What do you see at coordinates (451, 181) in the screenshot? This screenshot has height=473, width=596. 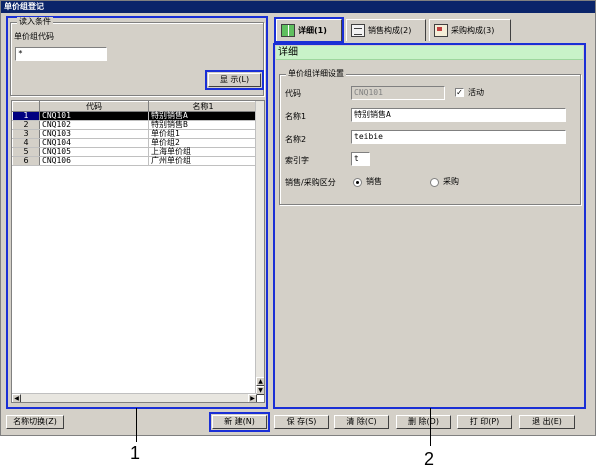 I see `purchase-label: 采购` at bounding box center [451, 181].